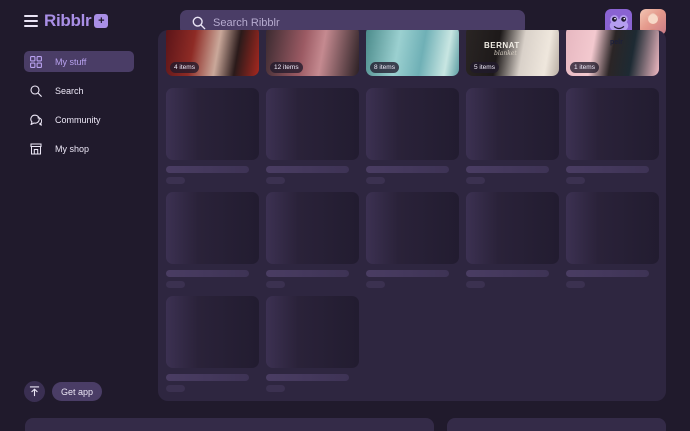 The width and height of the screenshot is (690, 431). Describe the element at coordinates (36, 120) in the screenshot. I see `chat-bubbles-icon` at that location.